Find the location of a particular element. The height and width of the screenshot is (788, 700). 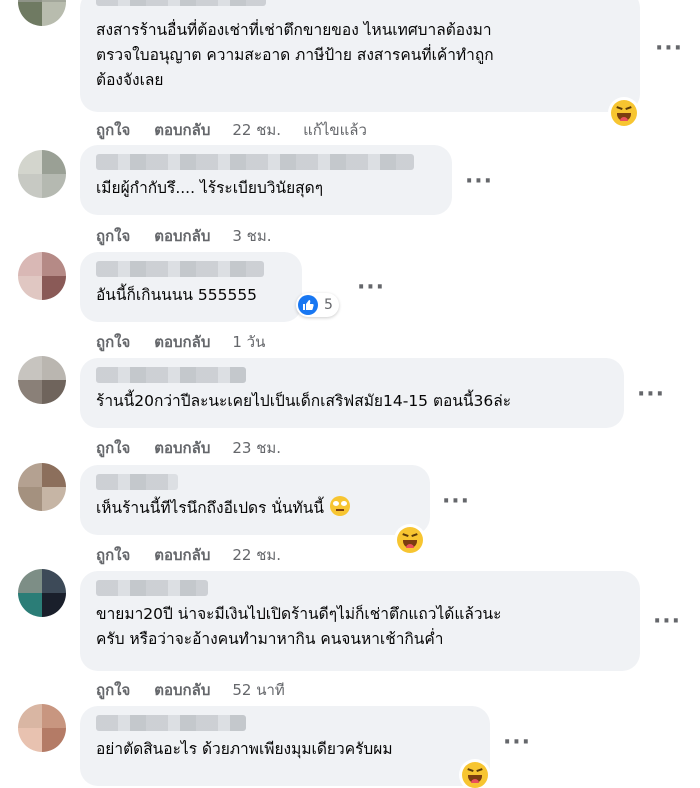

timestamp: 1 วัน is located at coordinates (248, 342).